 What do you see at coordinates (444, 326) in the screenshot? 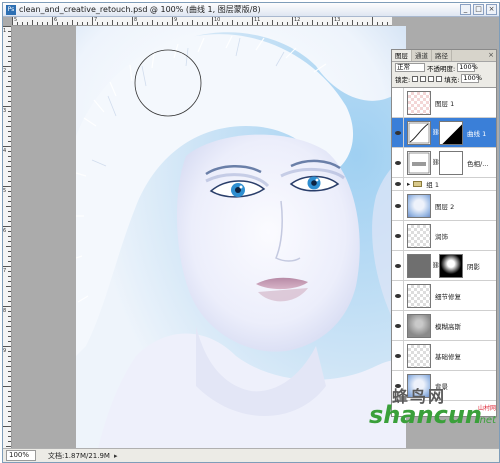
I see `layer-row: 模糊高斯` at bounding box center [444, 326].